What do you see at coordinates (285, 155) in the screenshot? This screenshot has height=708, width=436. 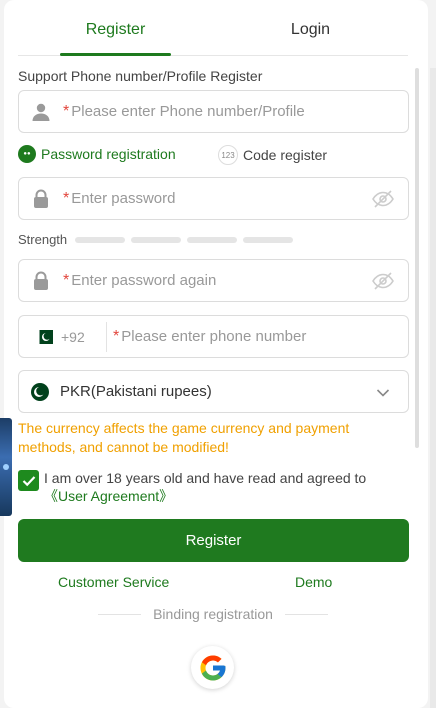 I see `radio-code-label: Code register` at bounding box center [285, 155].